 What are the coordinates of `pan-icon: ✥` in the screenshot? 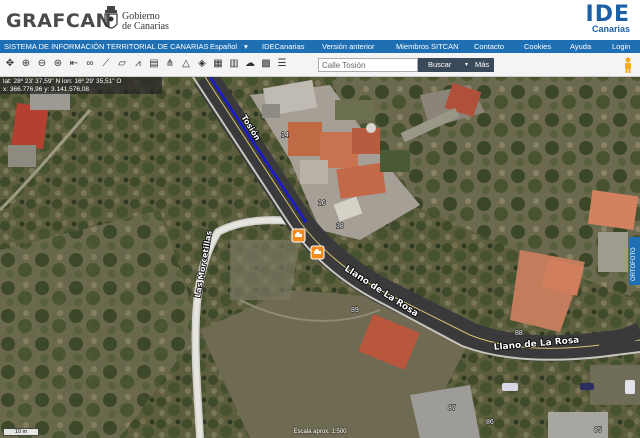 It's located at (10, 64).